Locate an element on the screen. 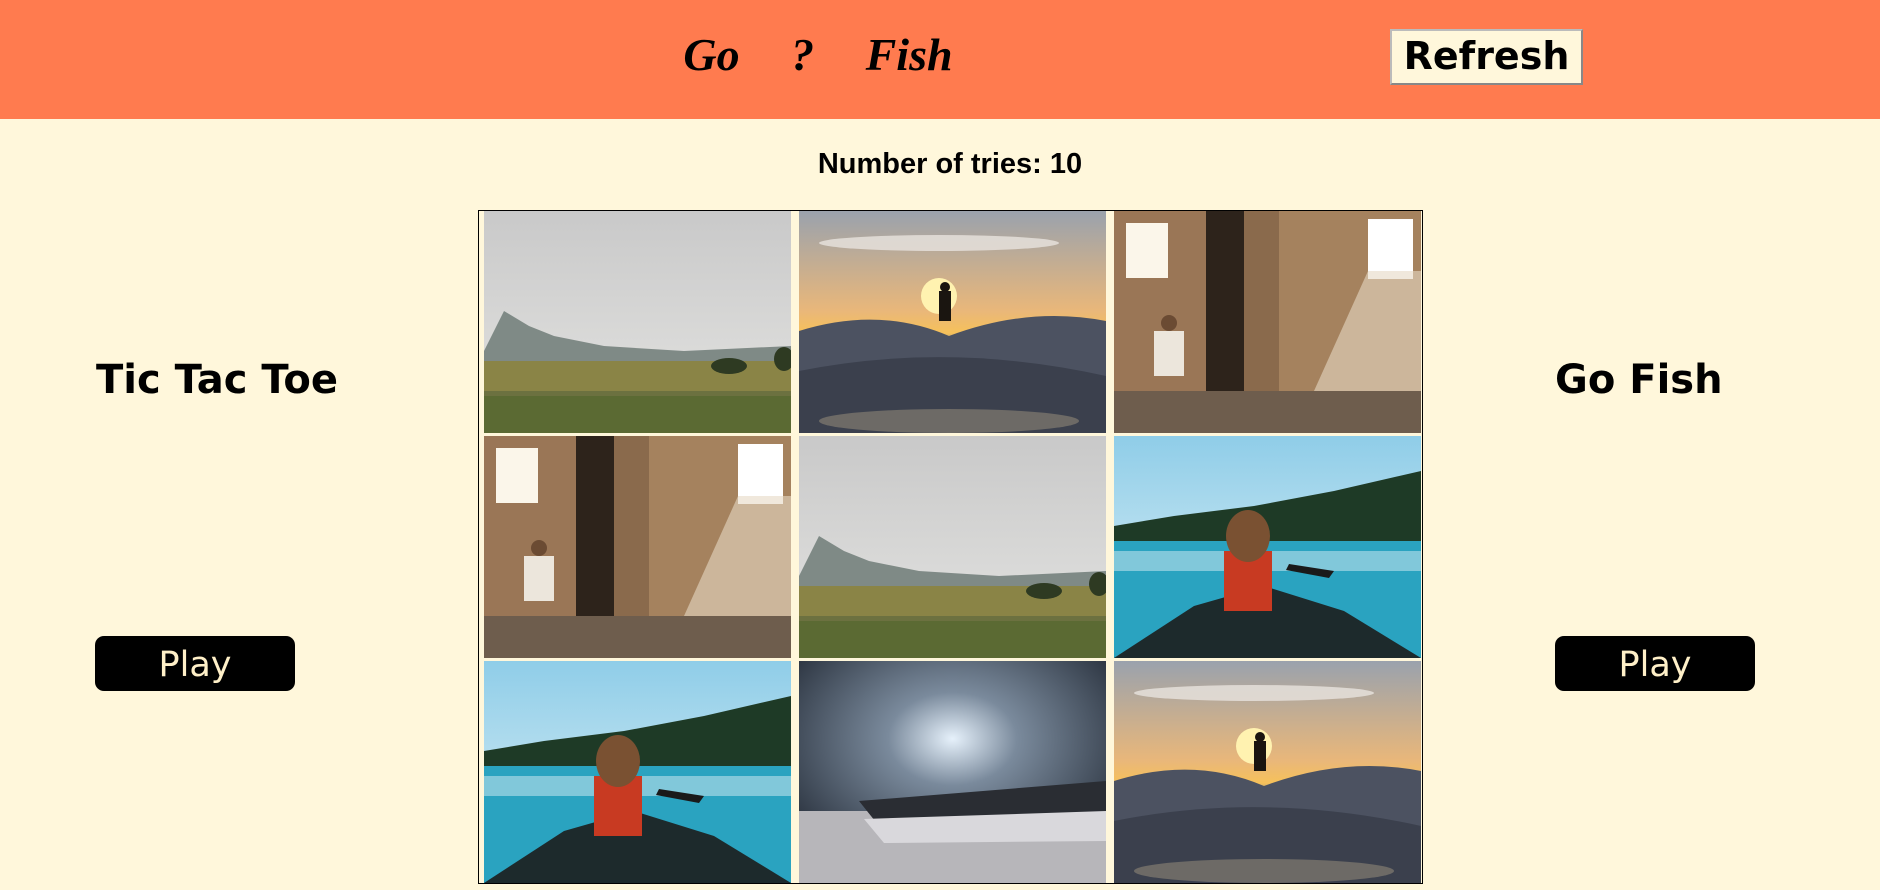  tries-counter: Number of tries: 10 is located at coordinates (950, 164).